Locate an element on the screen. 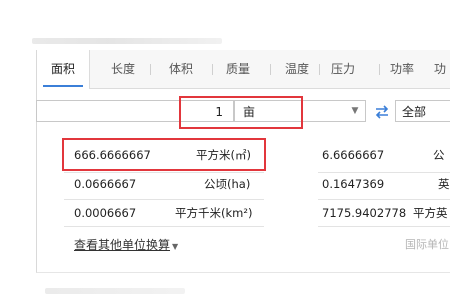 The image size is (450, 300). tab-mass: 质量 is located at coordinates (238, 69).